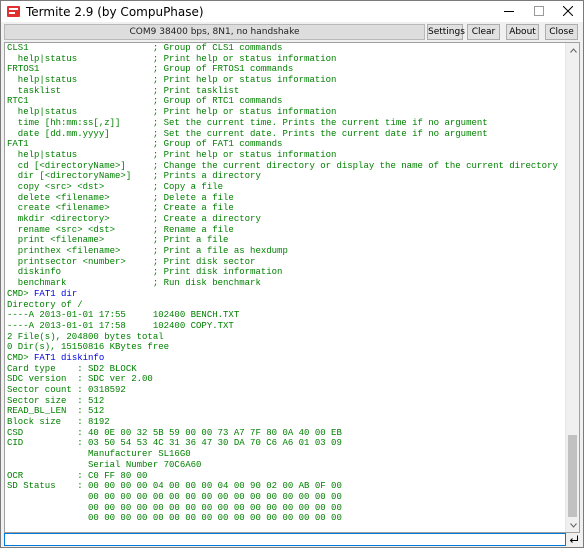  What do you see at coordinates (214, 32) in the screenshot?
I see `connection-status: COM9 38400 bps, 8N1, no handshake` at bounding box center [214, 32].